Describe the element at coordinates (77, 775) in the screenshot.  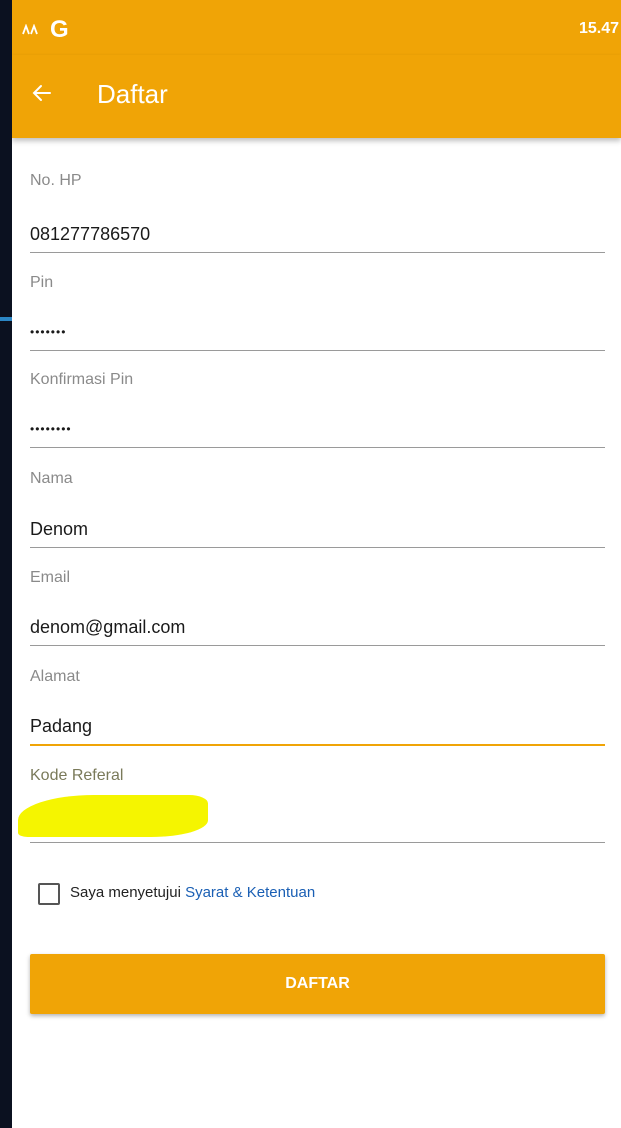
I see `label-kode-referal: Kode Referal` at that location.